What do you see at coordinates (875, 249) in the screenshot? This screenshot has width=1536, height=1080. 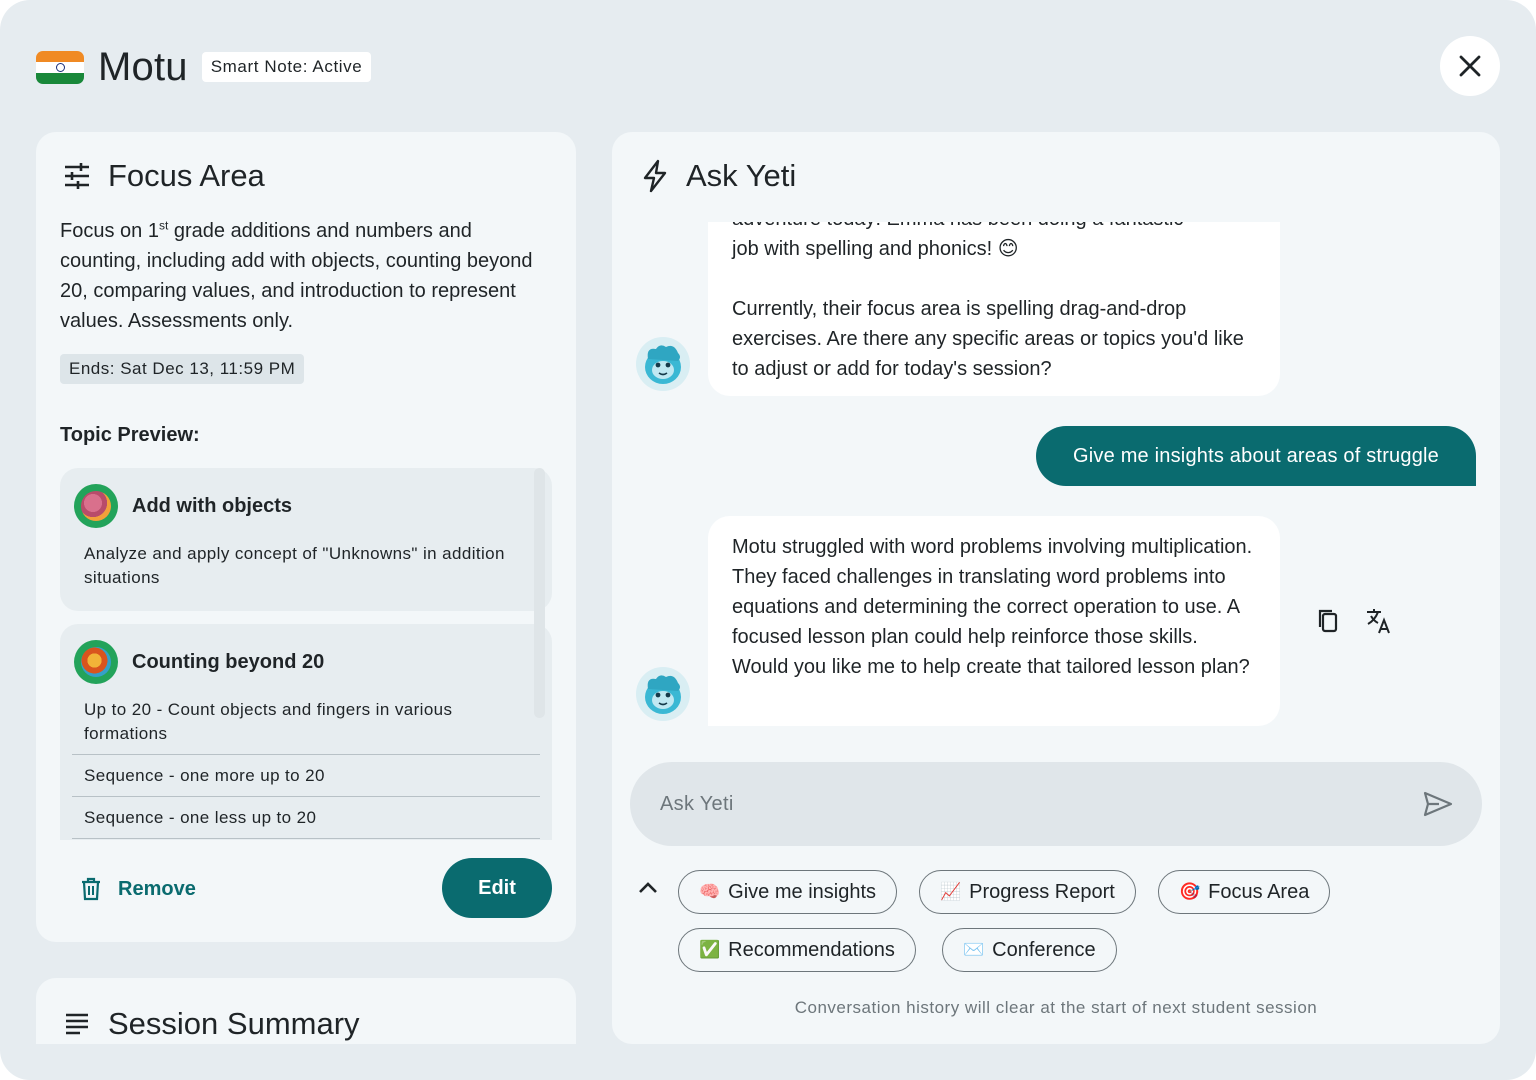 I see `bot-message-line: job with spelling and phonics! 😊` at bounding box center [875, 249].